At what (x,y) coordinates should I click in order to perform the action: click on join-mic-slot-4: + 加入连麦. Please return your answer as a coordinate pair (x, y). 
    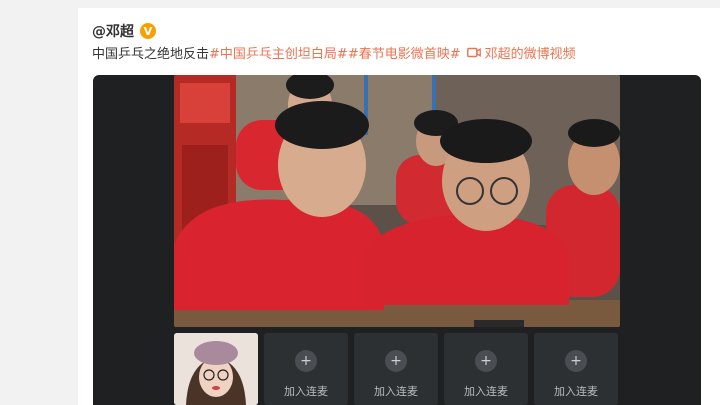
    Looking at the image, I should click on (576, 369).